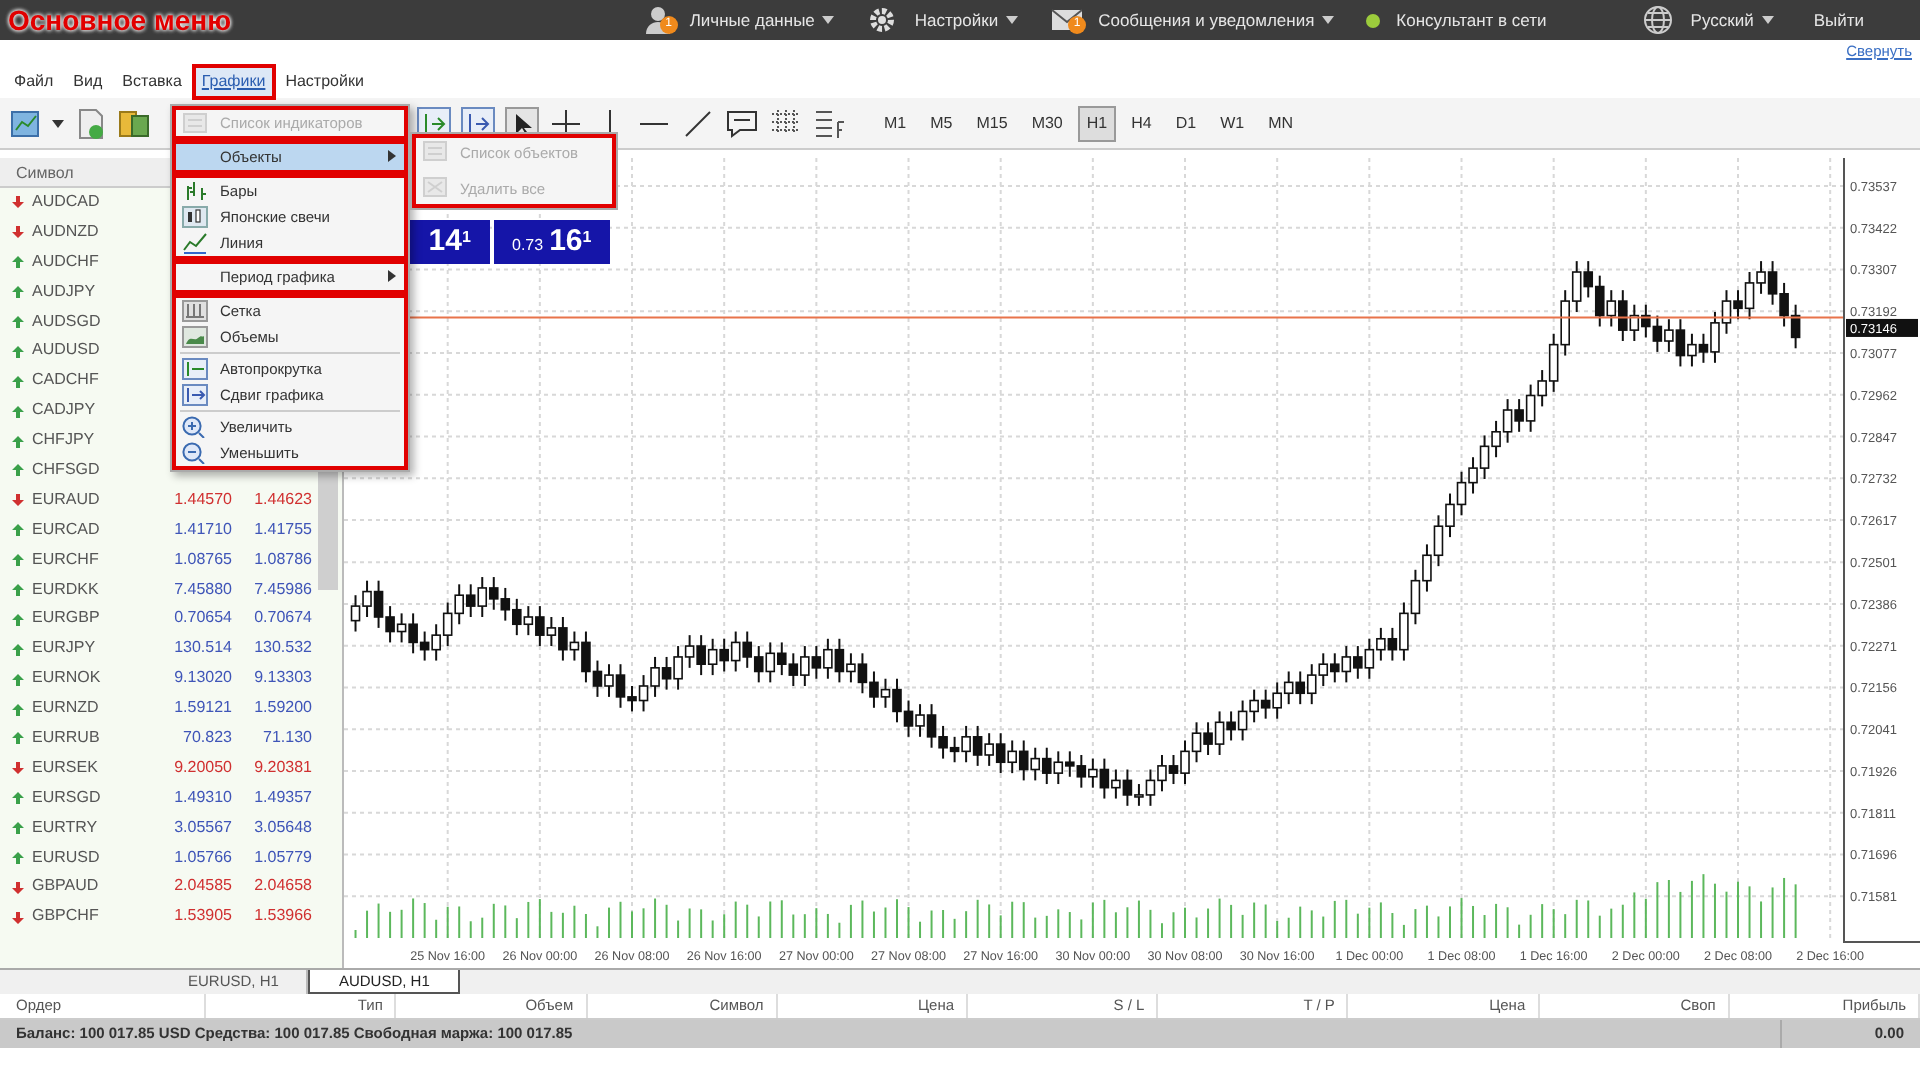 Image resolution: width=1920 pixels, height=1080 pixels. What do you see at coordinates (1232, 123) in the screenshot?
I see `timeframe-button: W1` at bounding box center [1232, 123].